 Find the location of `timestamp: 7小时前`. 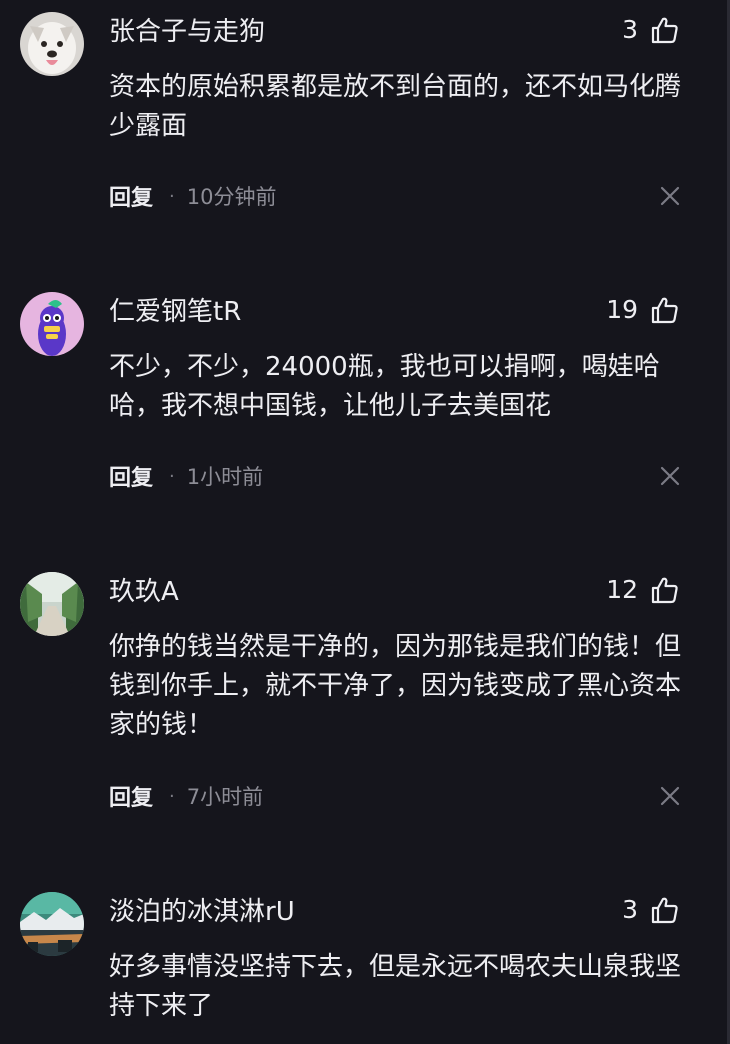

timestamp: 7小时前 is located at coordinates (225, 797).